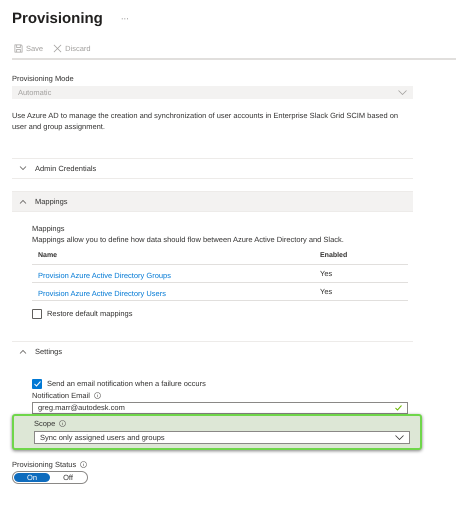 The width and height of the screenshot is (456, 505). Describe the element at coordinates (57, 18) in the screenshot. I see `page-title: Provisioning` at that location.